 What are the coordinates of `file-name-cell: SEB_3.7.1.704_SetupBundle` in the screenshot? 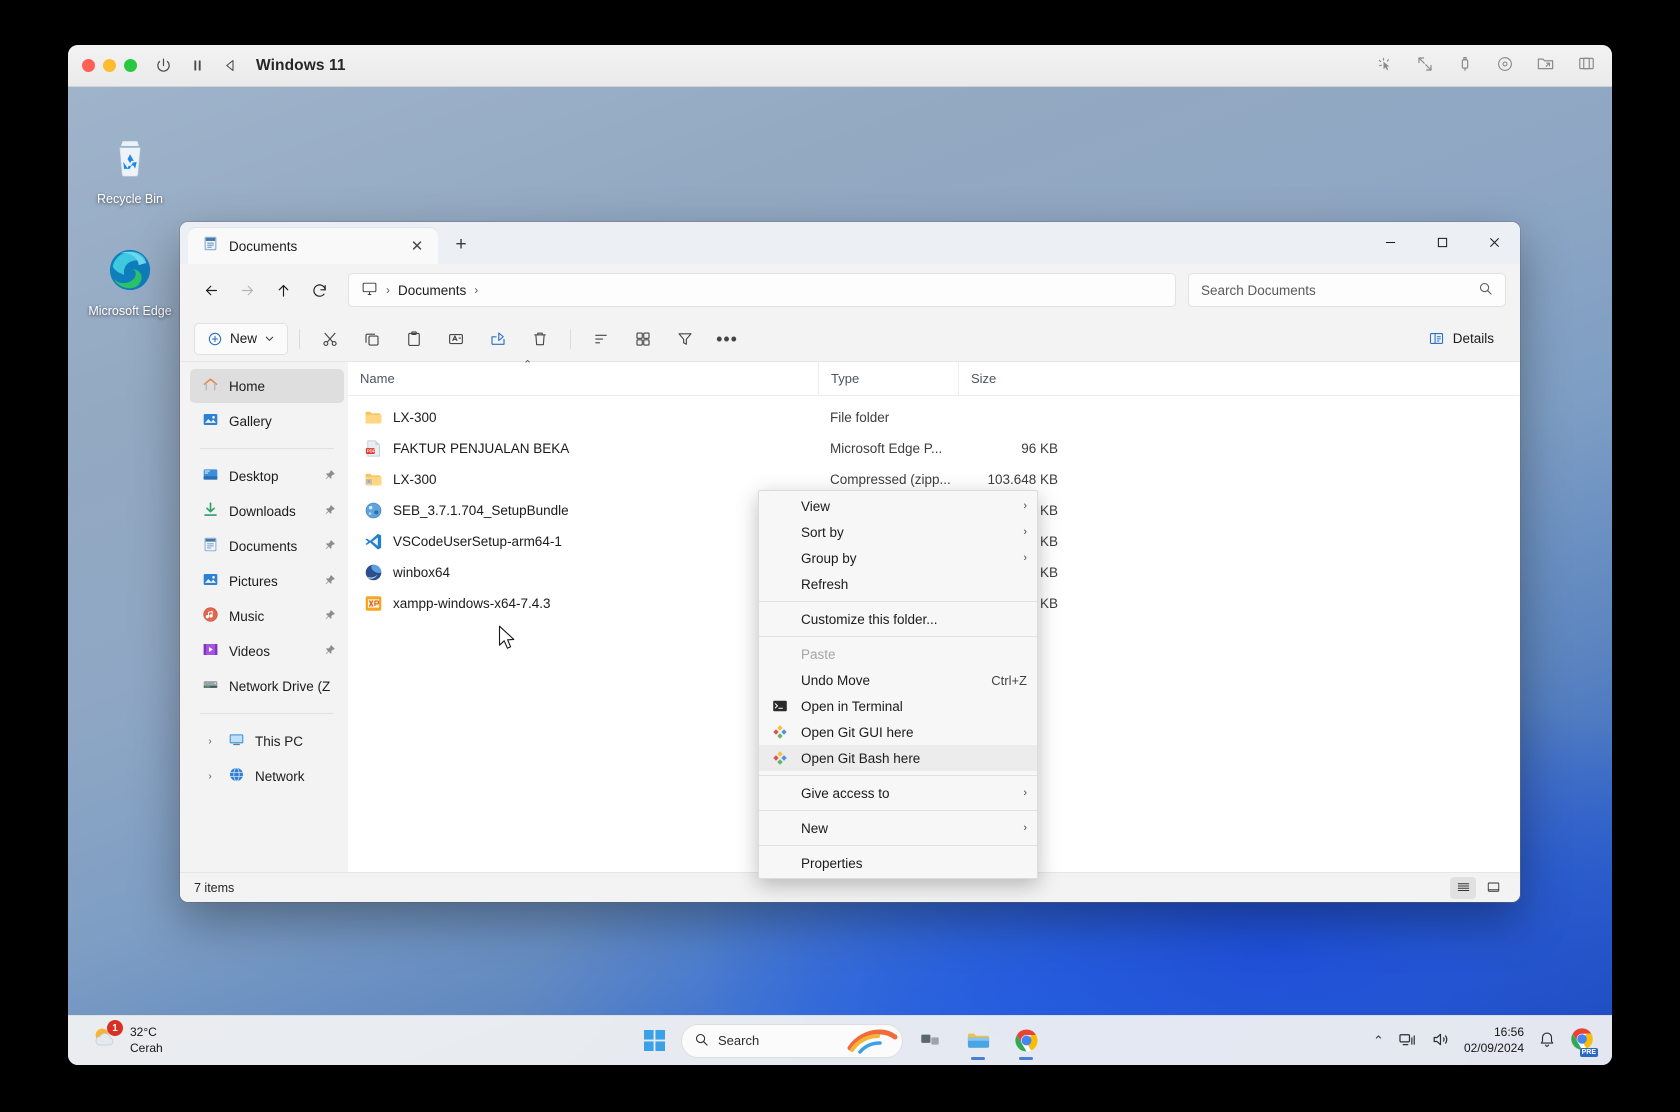 It's located at (583, 510).